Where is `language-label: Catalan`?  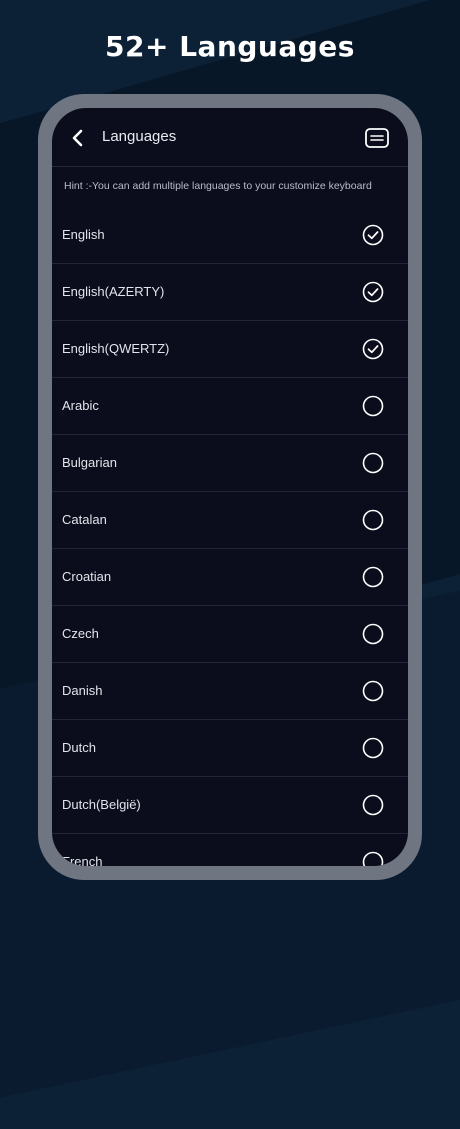
language-label: Catalan is located at coordinates (84, 519).